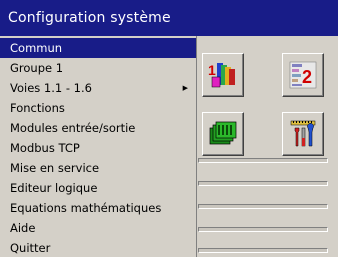 Image resolution: width=338 pixels, height=258 pixels. I want to click on menu-item-mise-en-service: Mise en service, so click(98, 168).